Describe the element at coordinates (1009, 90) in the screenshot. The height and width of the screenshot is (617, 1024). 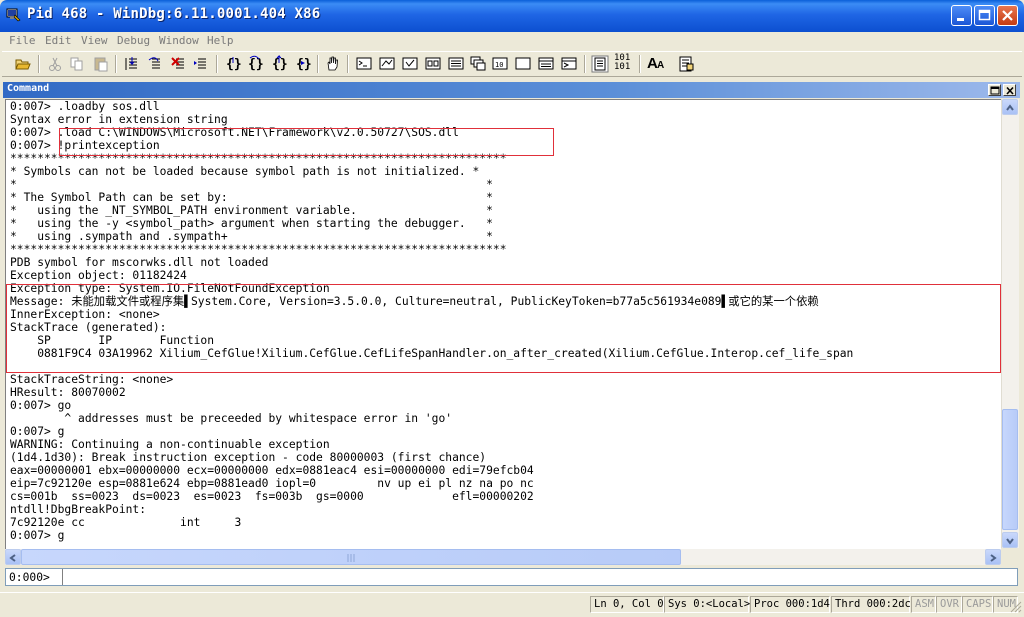
I see `command-window-close-button` at that location.